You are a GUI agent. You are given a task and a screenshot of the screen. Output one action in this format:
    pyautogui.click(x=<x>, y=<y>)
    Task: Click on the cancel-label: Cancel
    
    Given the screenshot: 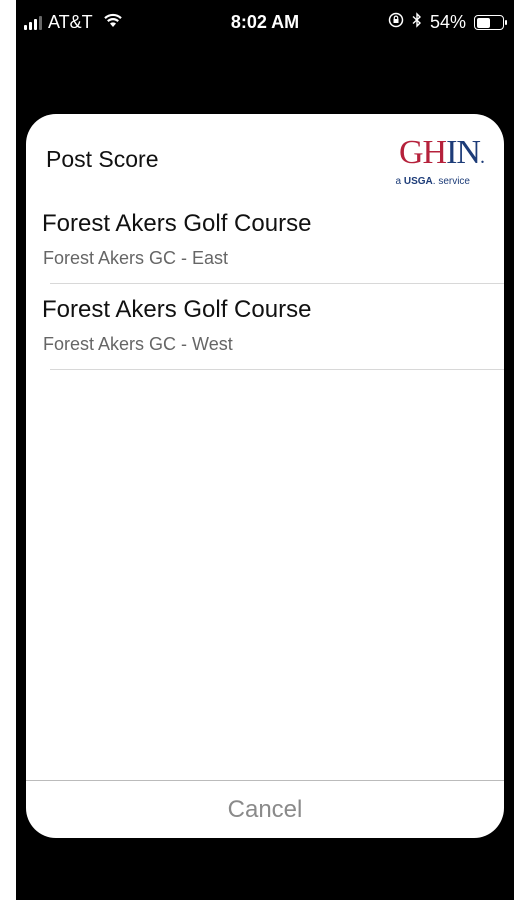 What is the action you would take?
    pyautogui.click(x=265, y=809)
    